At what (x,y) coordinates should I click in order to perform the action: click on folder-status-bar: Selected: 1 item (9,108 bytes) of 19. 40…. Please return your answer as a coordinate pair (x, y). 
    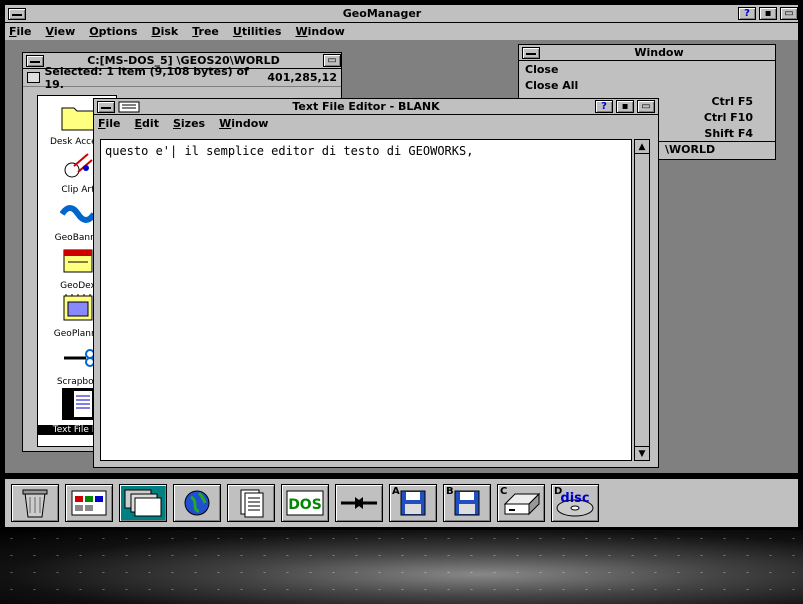
    Looking at the image, I should click on (182, 78).